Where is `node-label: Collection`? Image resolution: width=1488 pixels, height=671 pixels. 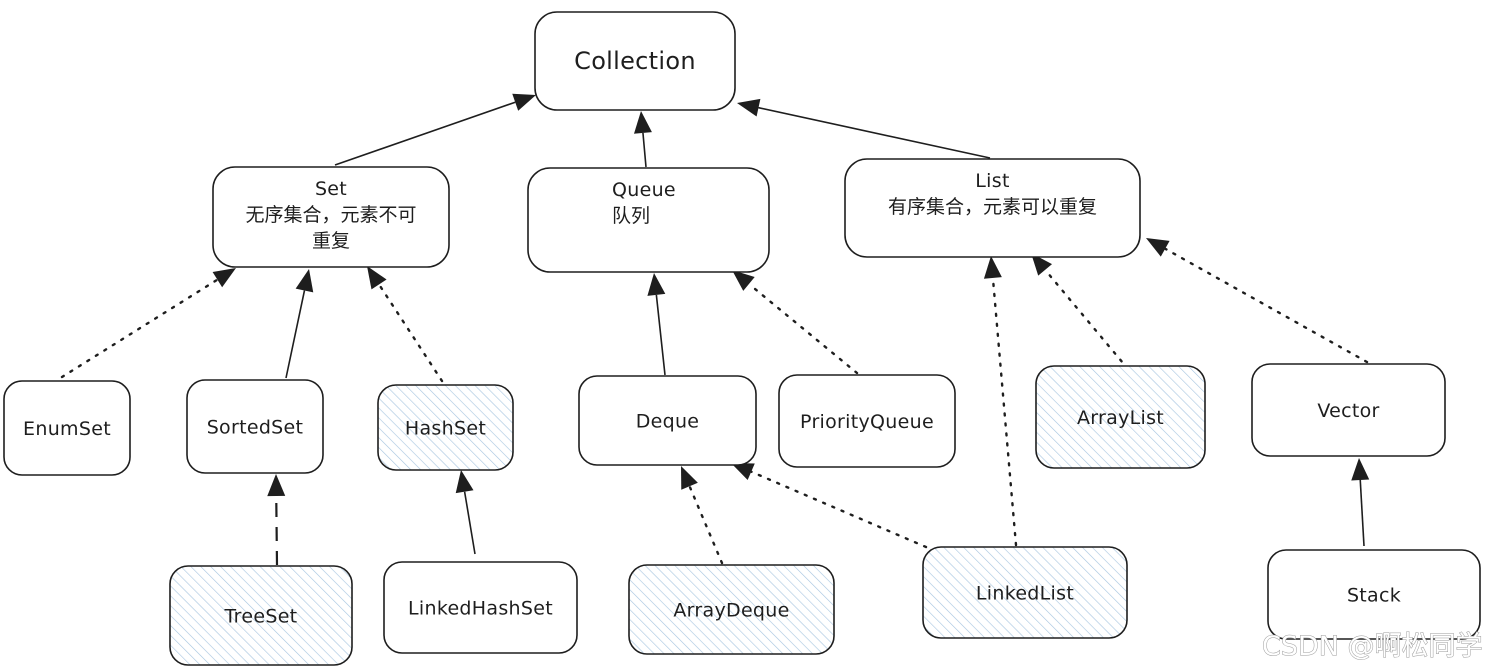 node-label: Collection is located at coordinates (635, 61).